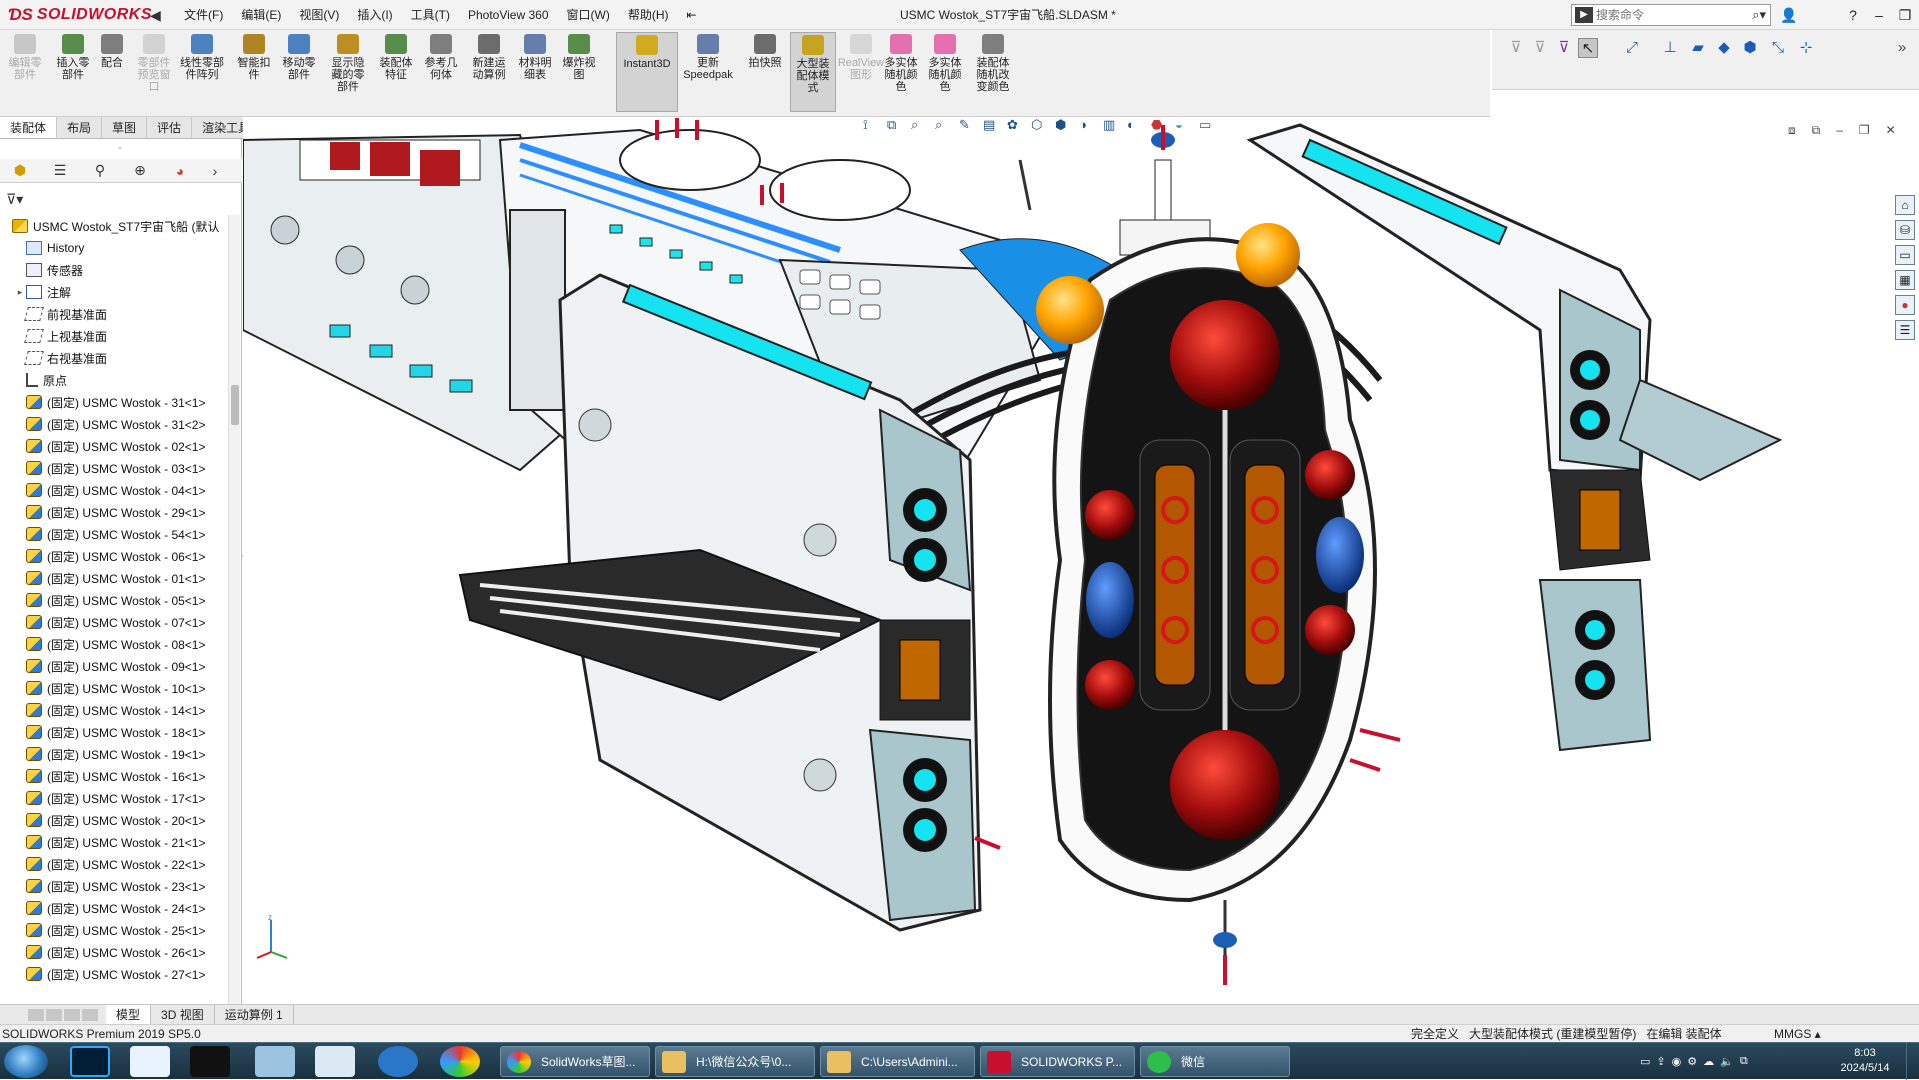  I want to click on chrome-icon, so click(460, 1061).